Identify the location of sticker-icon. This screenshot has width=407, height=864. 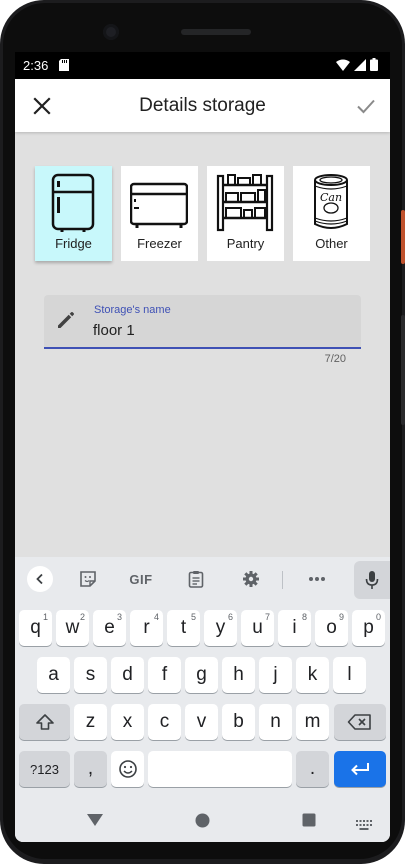
(88, 579).